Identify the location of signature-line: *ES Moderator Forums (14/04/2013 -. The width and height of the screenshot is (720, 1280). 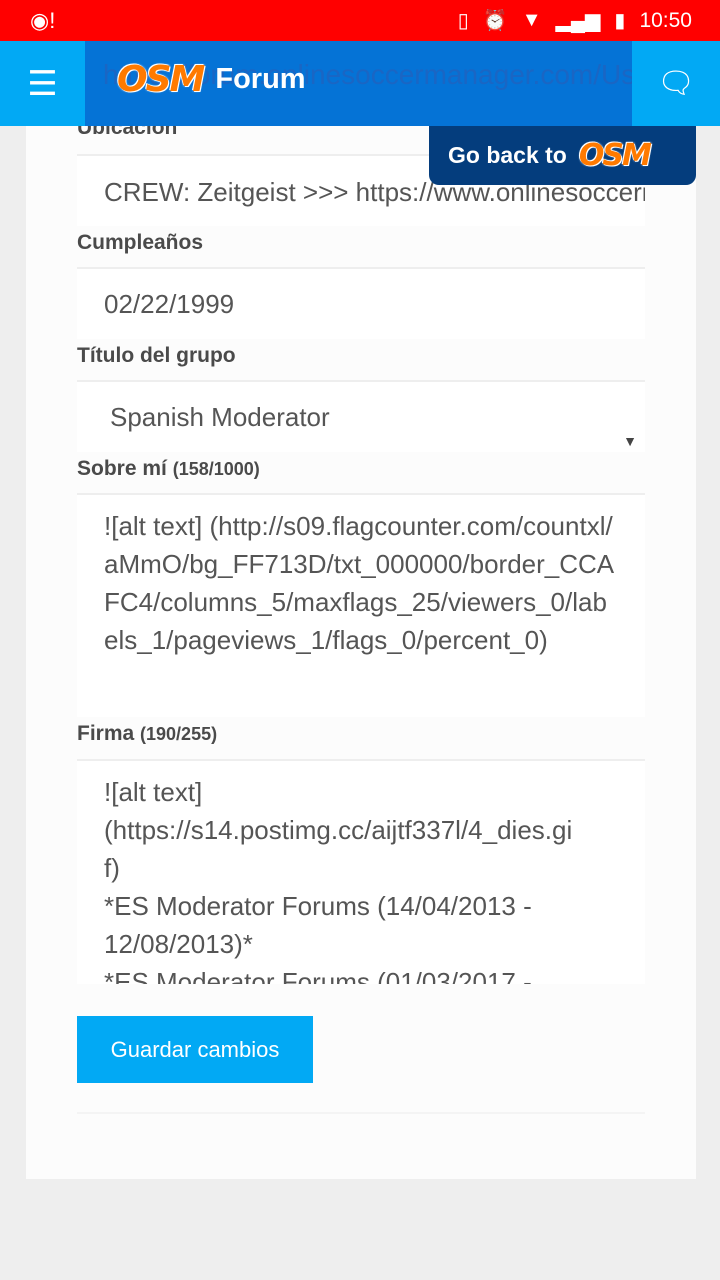
(318, 906).